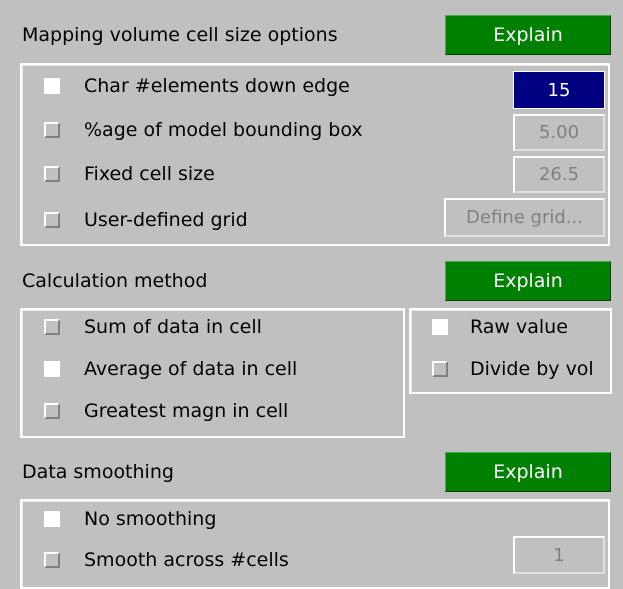 The height and width of the screenshot is (589, 623). I want to click on smoothing-explain-button: Explain, so click(528, 472).